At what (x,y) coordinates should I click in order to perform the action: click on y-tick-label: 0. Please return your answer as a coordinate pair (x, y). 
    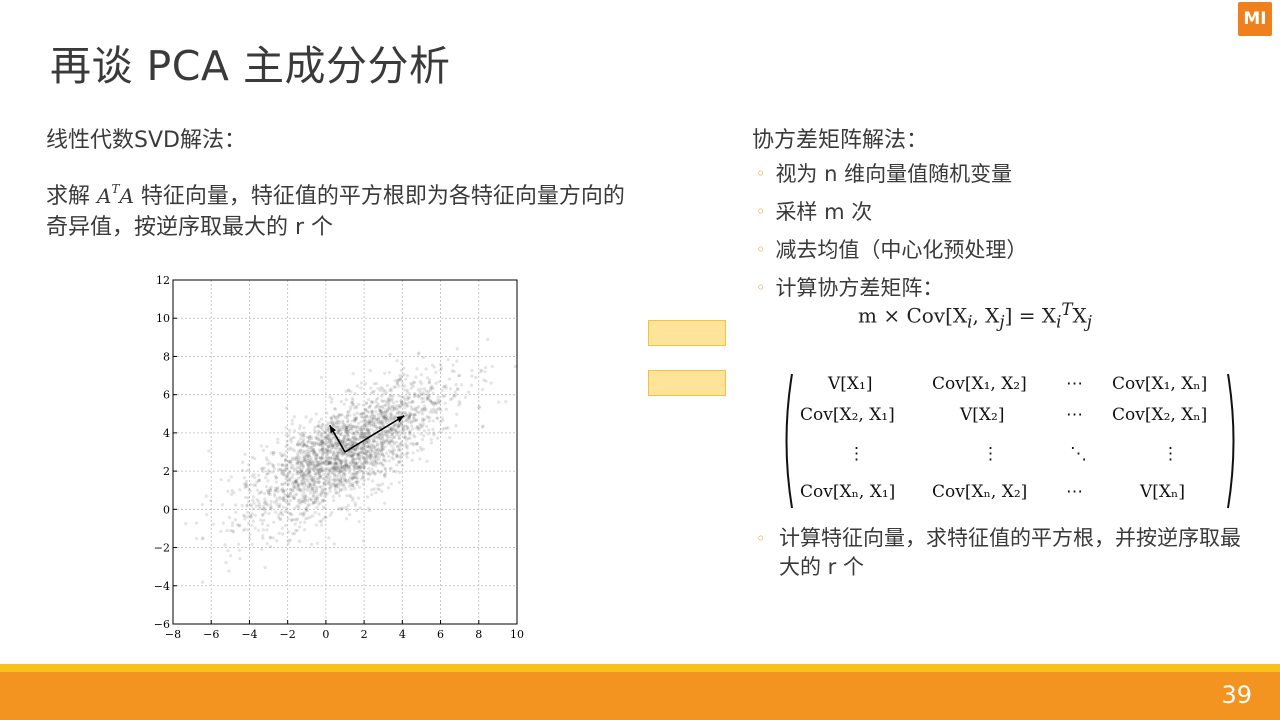
    Looking at the image, I should click on (166, 509).